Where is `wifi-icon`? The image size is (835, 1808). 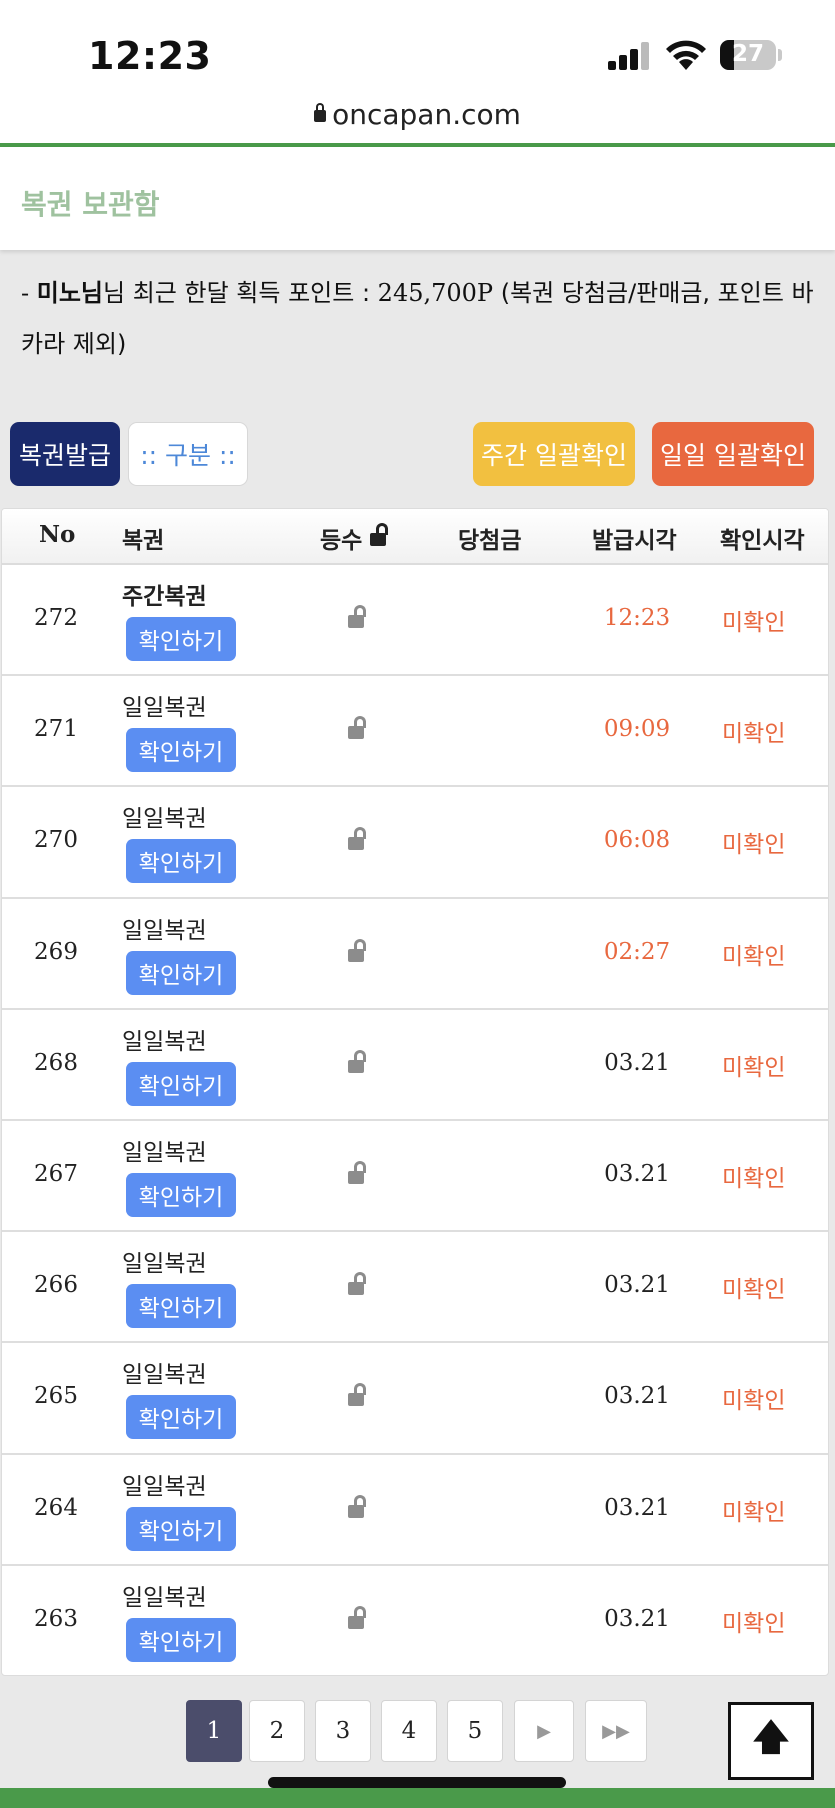 wifi-icon is located at coordinates (686, 55).